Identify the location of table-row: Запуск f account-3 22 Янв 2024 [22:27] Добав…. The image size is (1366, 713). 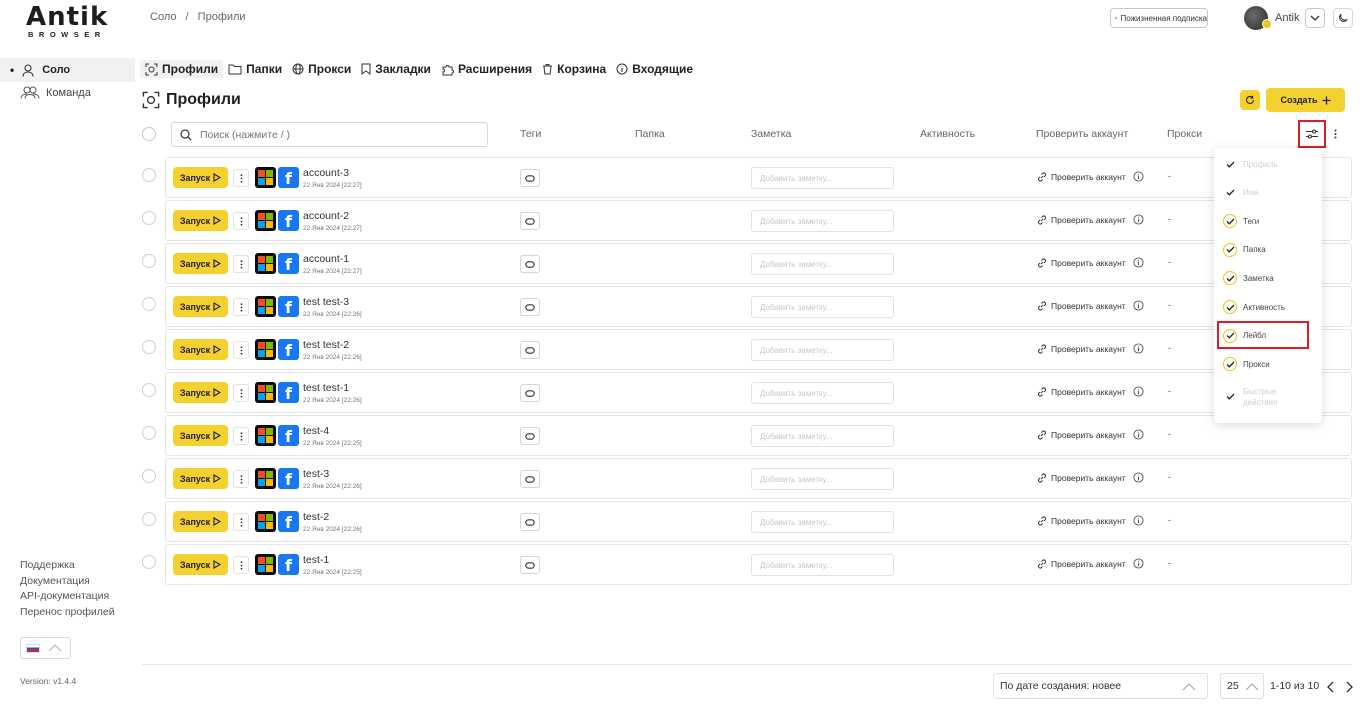
(758, 177).